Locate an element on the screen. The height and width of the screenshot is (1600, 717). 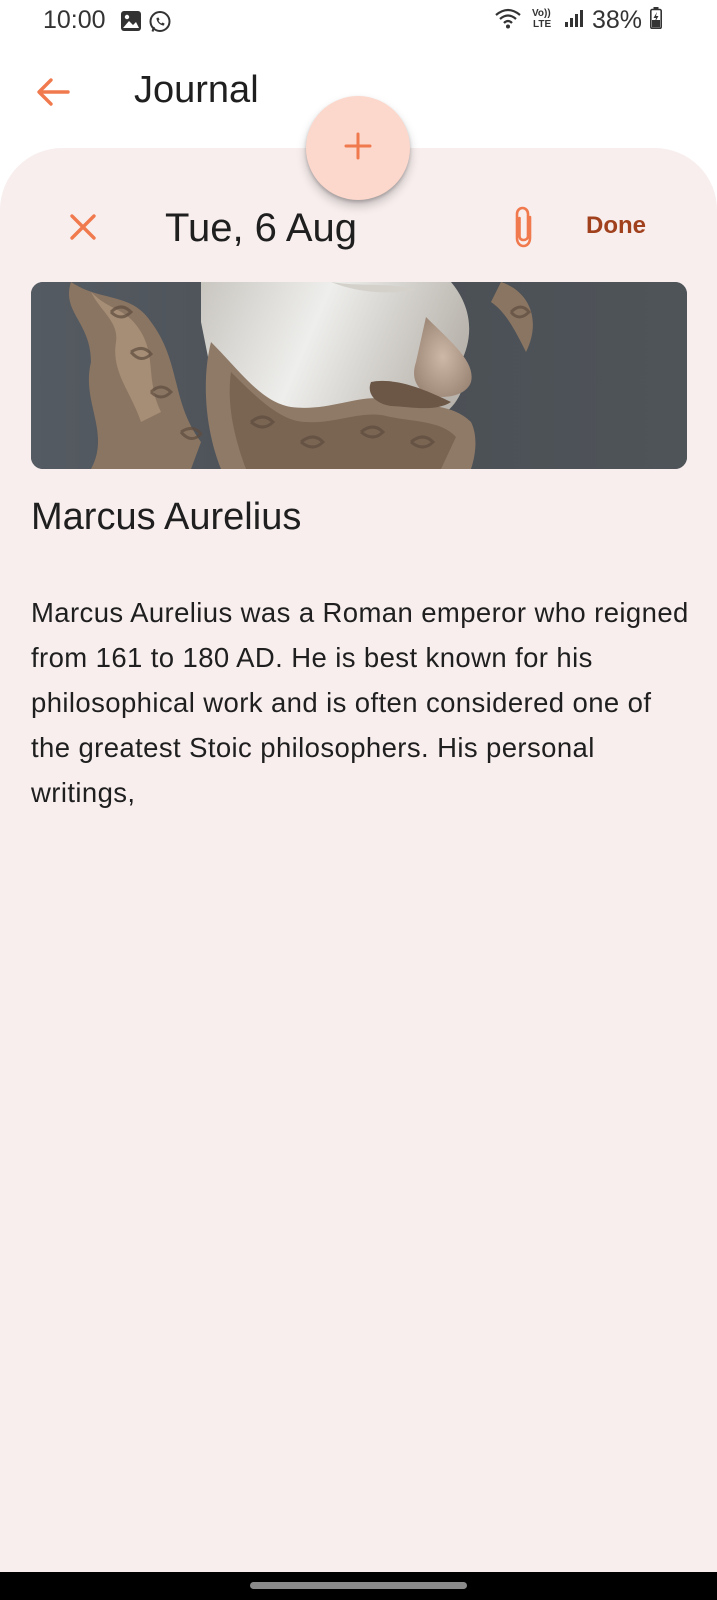
home-indicator is located at coordinates (358, 1585).